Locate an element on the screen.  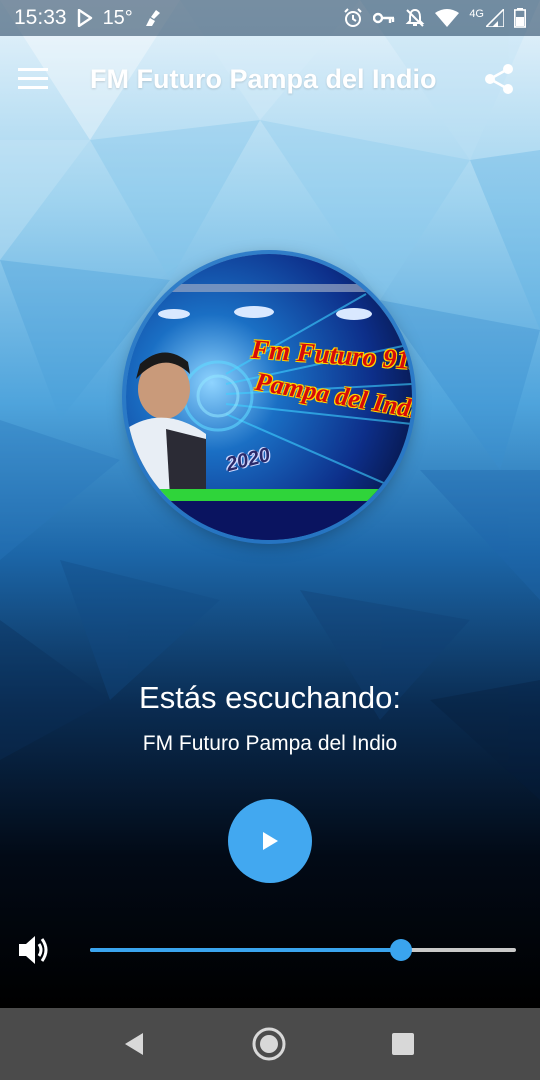
share-button is located at coordinates (499, 79).